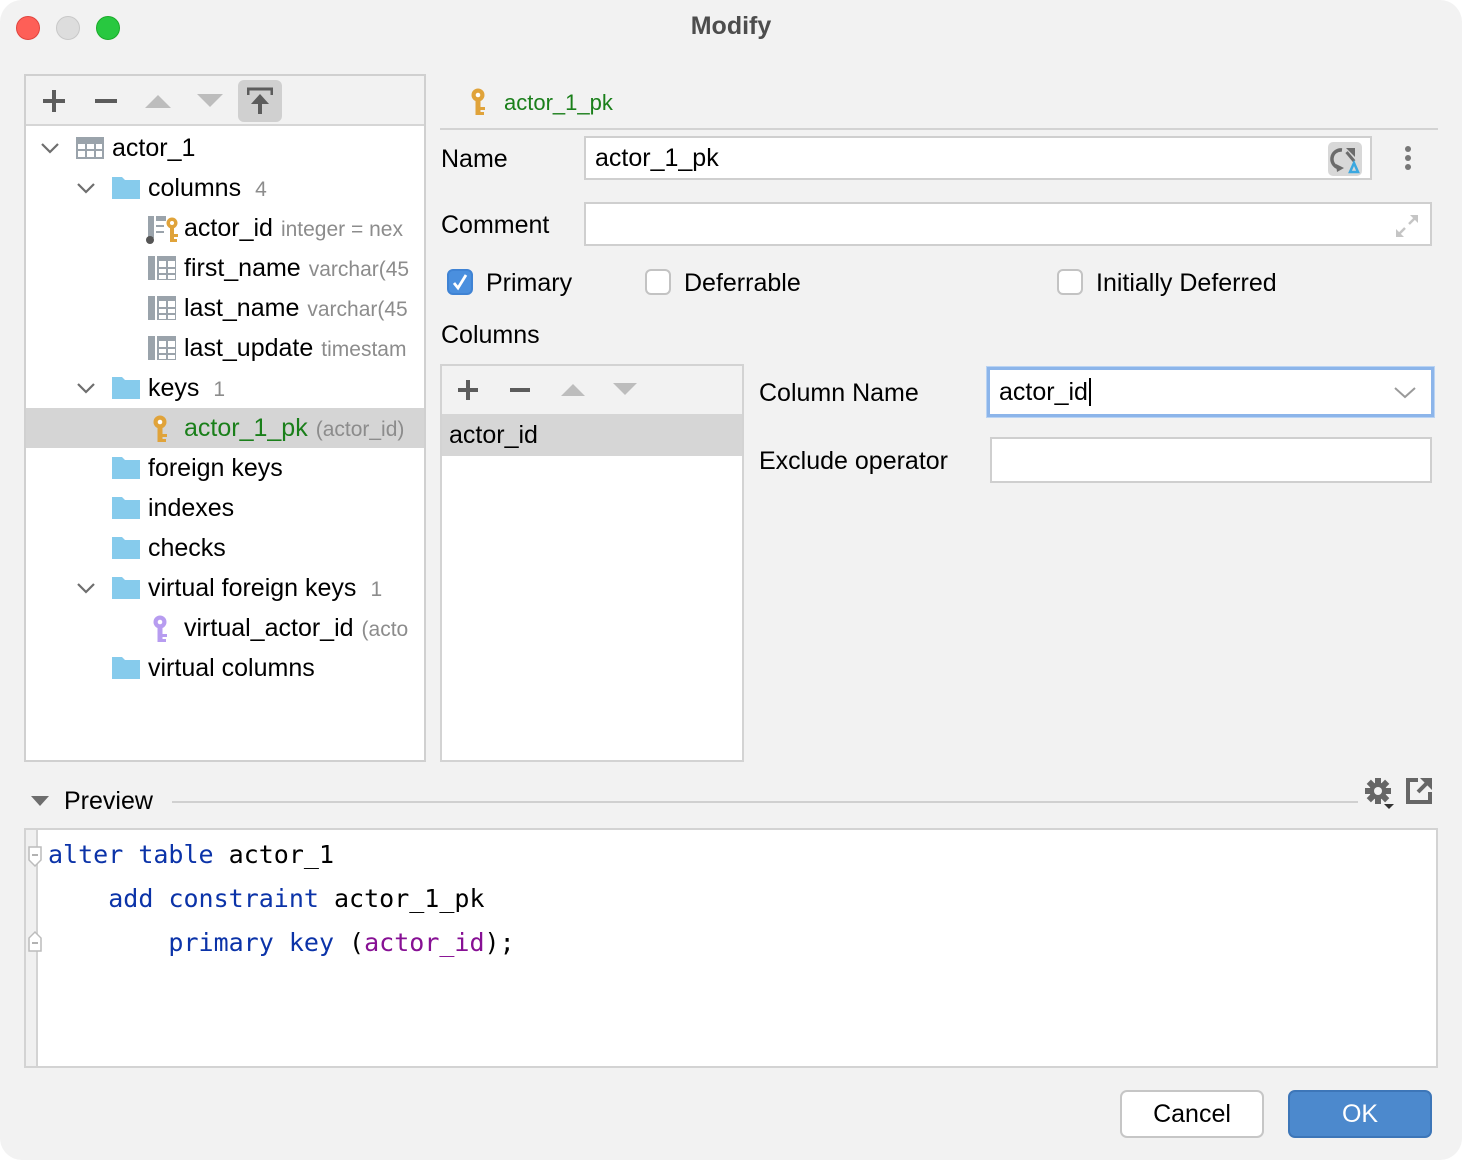  What do you see at coordinates (242, 307) in the screenshot?
I see `tree-node-label: last_name` at bounding box center [242, 307].